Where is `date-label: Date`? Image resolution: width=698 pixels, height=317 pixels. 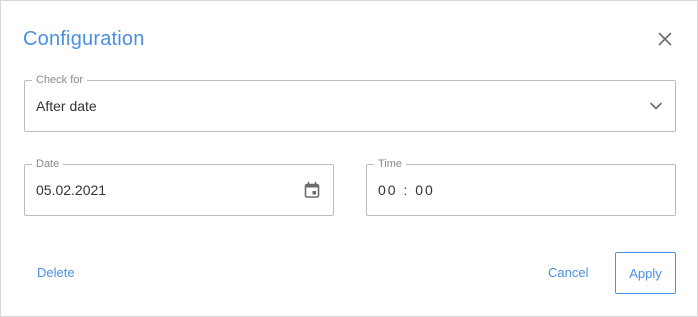
date-label: Date is located at coordinates (48, 164).